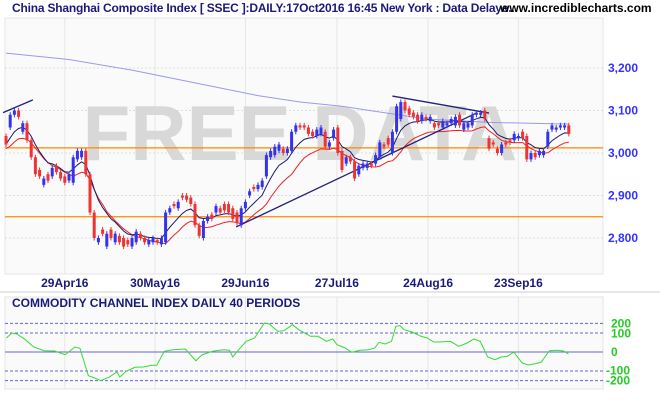  What do you see at coordinates (621, 334) in the screenshot?
I see `cci-tick-label: 100` at bounding box center [621, 334].